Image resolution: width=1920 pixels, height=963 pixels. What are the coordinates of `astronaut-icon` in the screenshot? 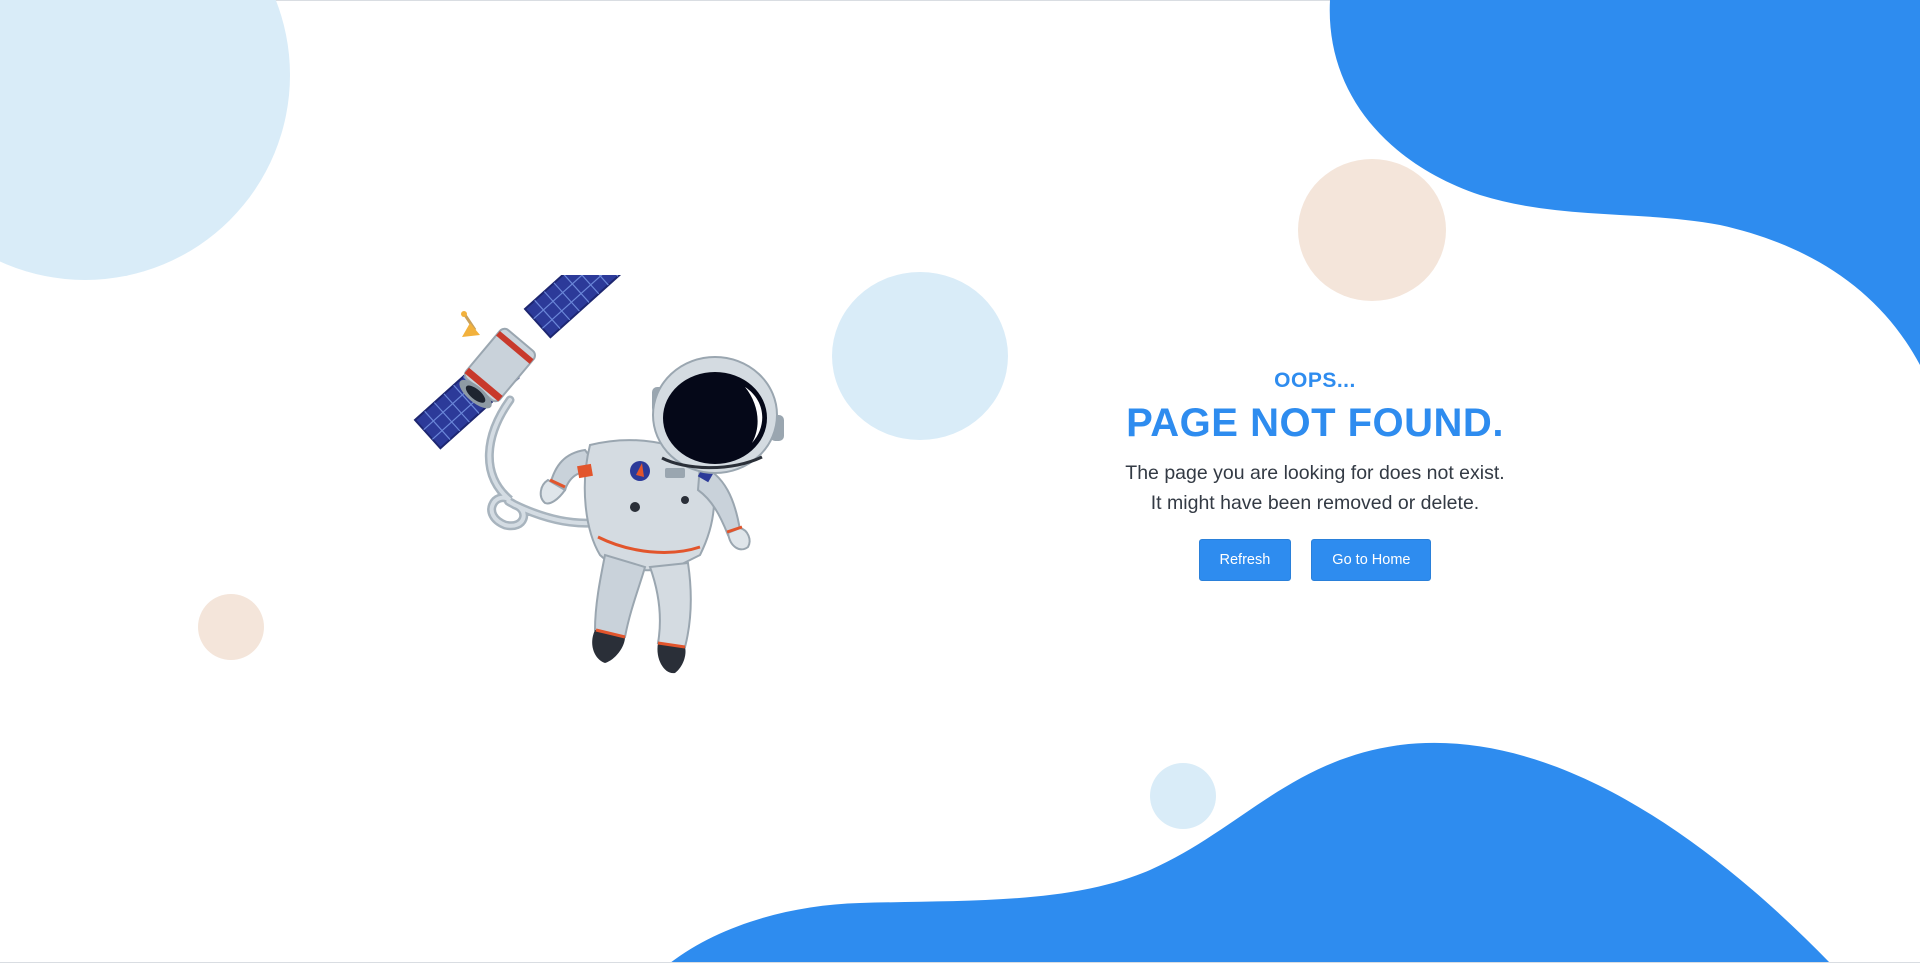 It's located at (661, 515).